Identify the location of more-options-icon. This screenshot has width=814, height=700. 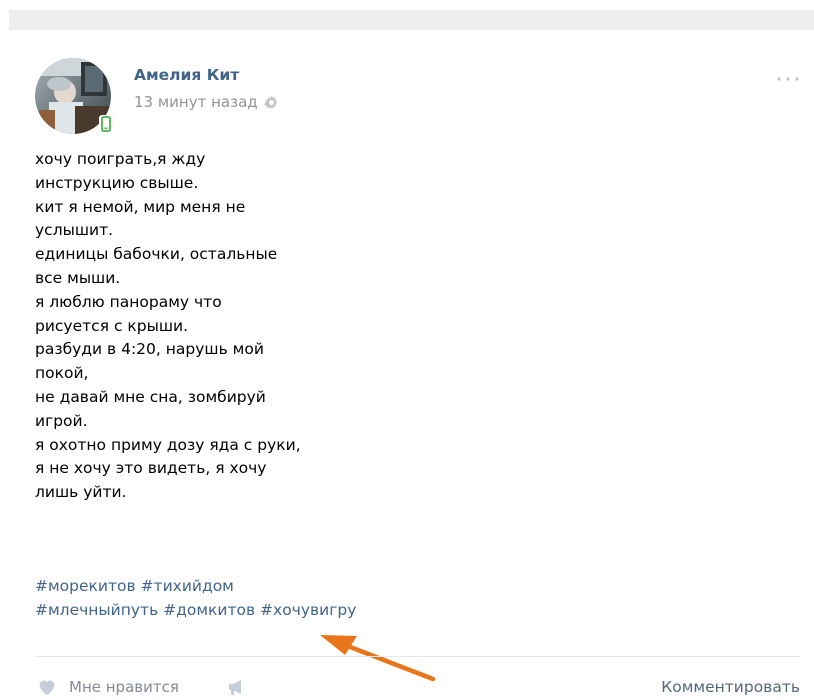
(788, 75).